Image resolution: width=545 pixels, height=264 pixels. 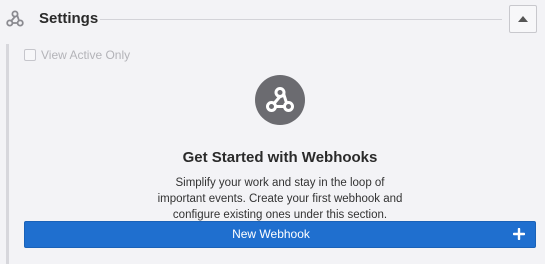 I want to click on plus-icon, so click(x=519, y=234).